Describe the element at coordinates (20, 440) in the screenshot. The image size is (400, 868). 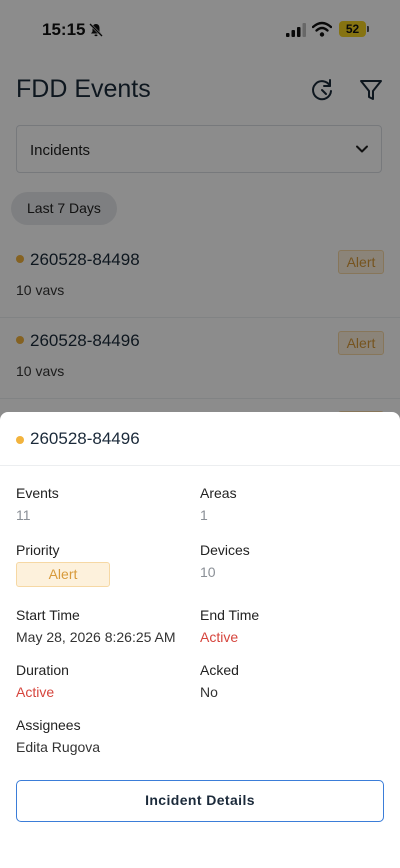
I see `status-dot` at that location.